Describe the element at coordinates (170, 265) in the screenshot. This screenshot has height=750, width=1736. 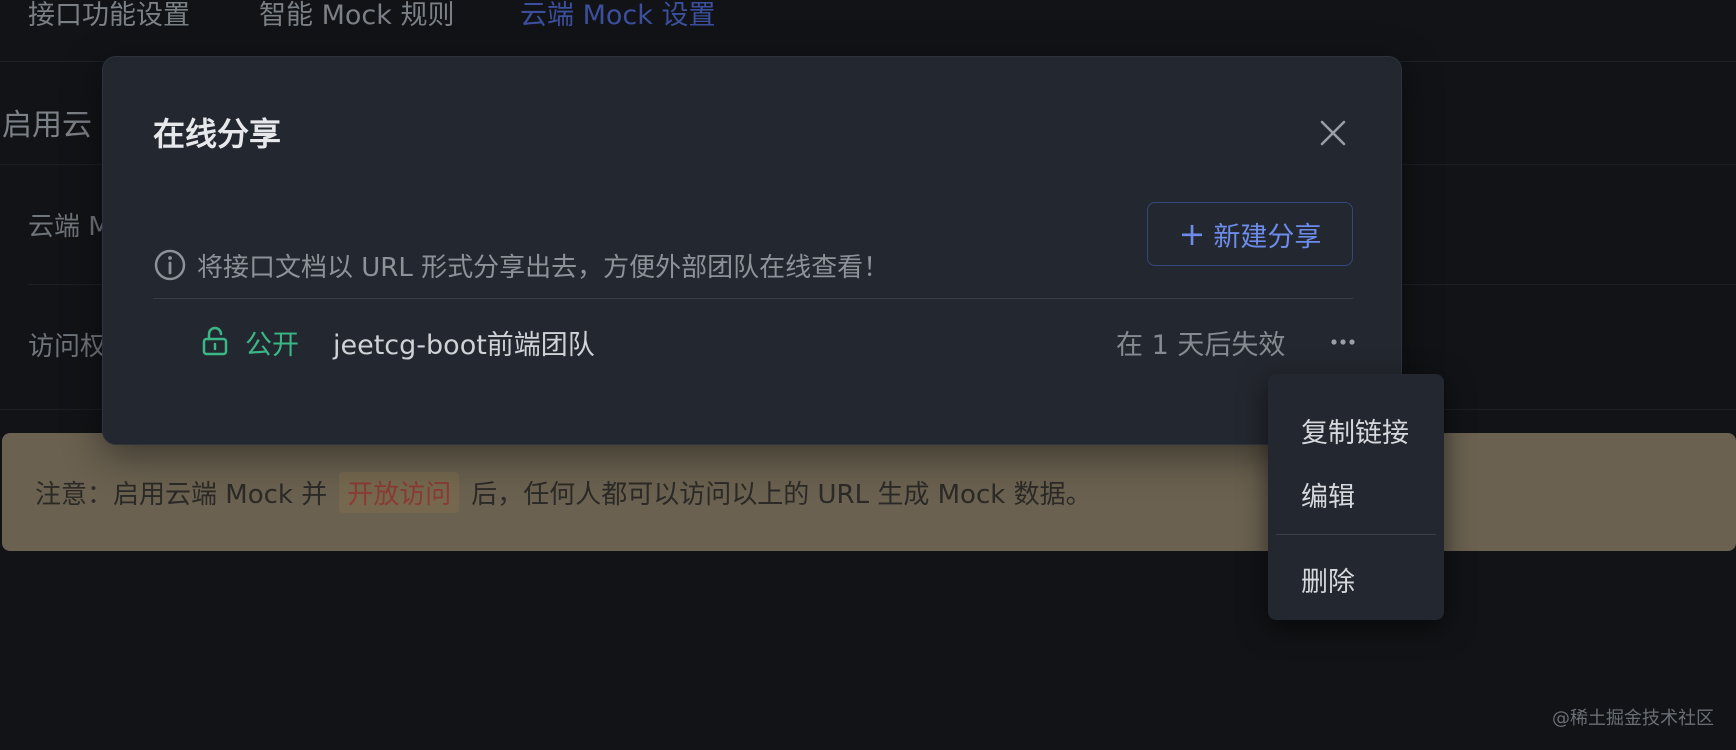
I see `info-icon` at that location.